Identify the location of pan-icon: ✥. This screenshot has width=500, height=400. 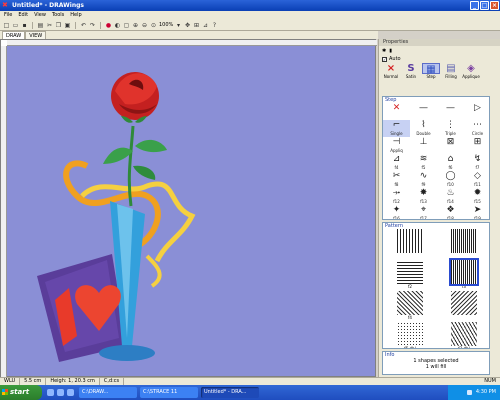
(187, 25).